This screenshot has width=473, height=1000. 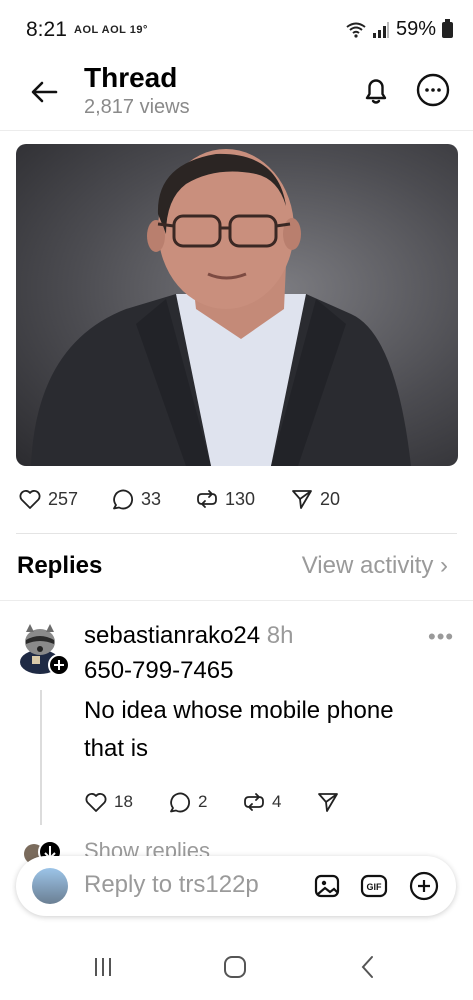 I want to click on like-action: 257, so click(x=48, y=499).